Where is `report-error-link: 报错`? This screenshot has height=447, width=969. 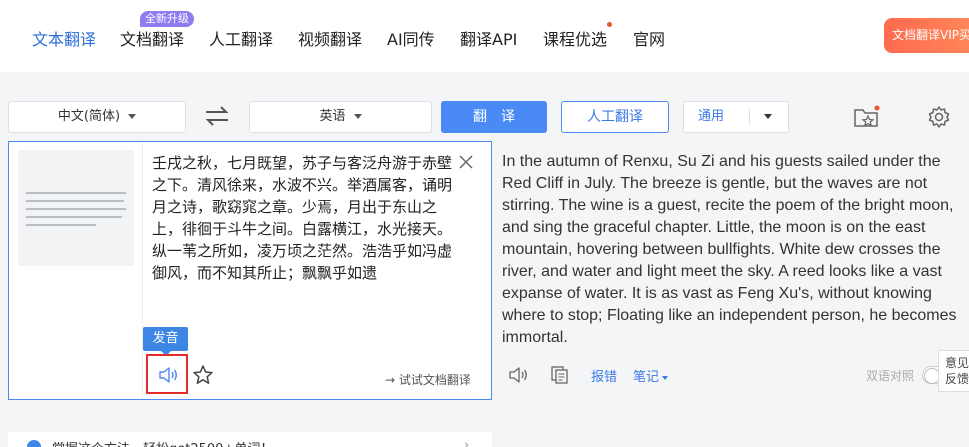 report-error-link: 报错 is located at coordinates (604, 375).